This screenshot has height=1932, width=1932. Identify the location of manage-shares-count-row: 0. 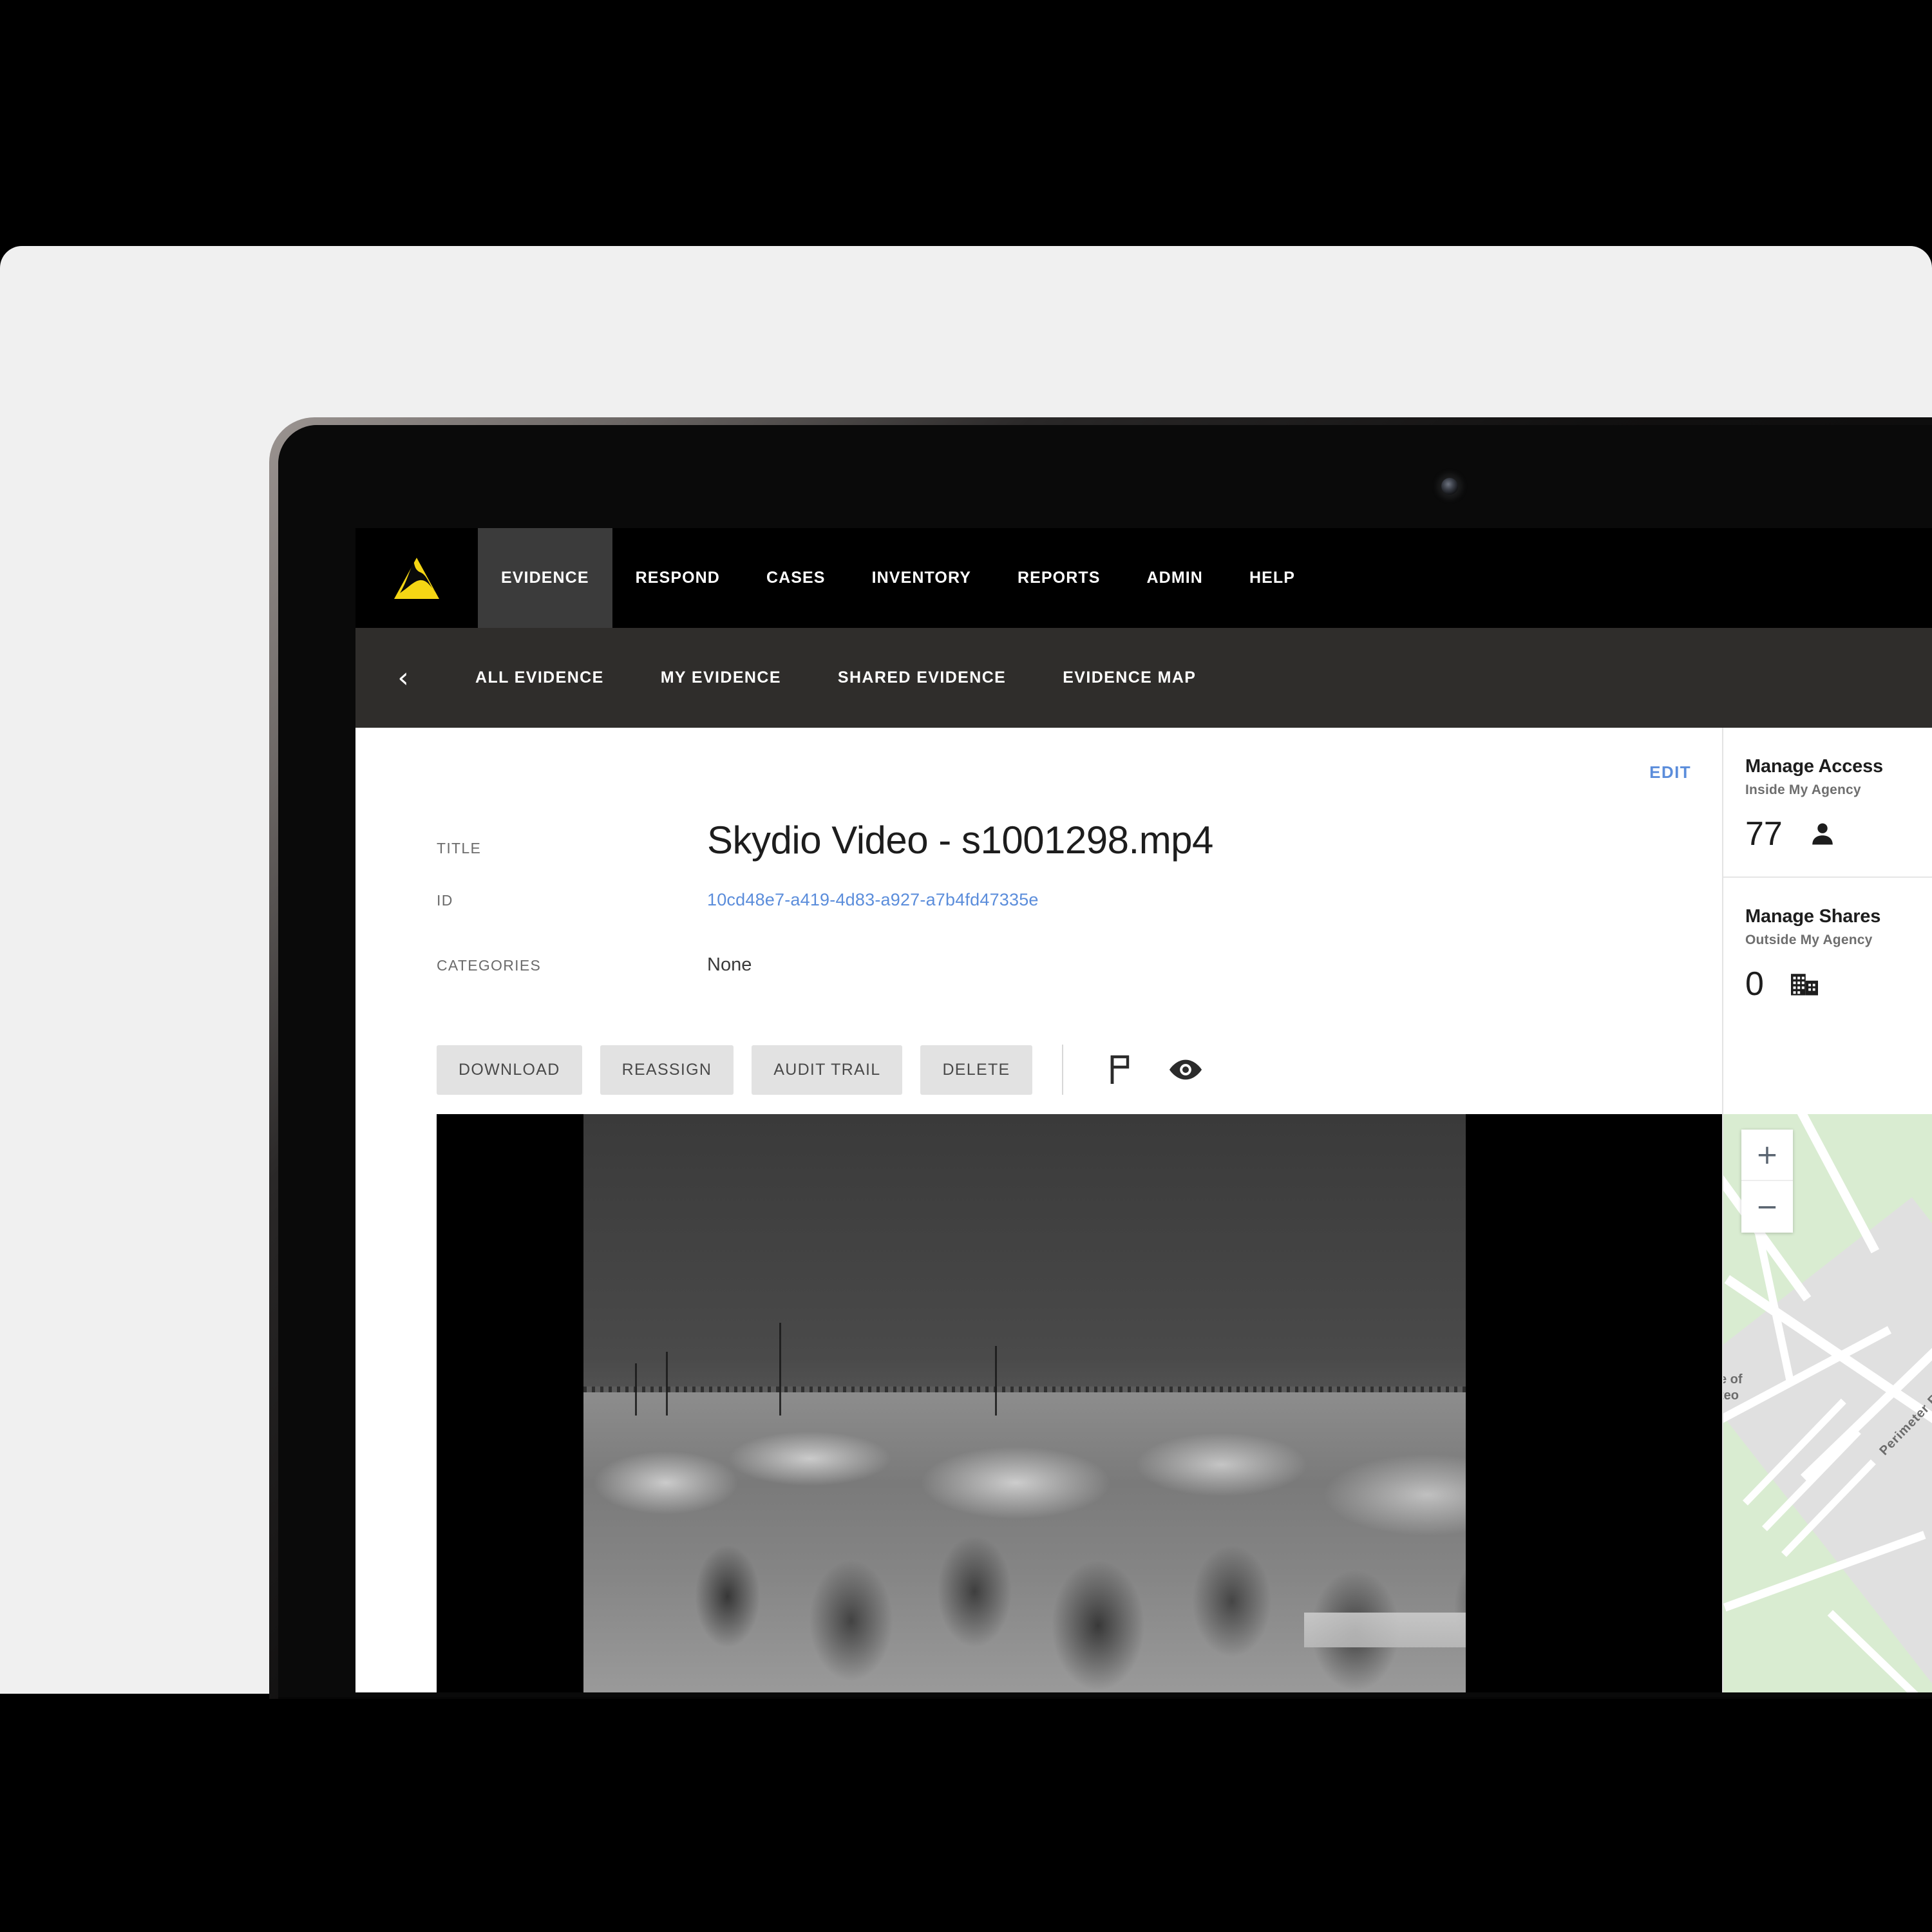
(1838, 984).